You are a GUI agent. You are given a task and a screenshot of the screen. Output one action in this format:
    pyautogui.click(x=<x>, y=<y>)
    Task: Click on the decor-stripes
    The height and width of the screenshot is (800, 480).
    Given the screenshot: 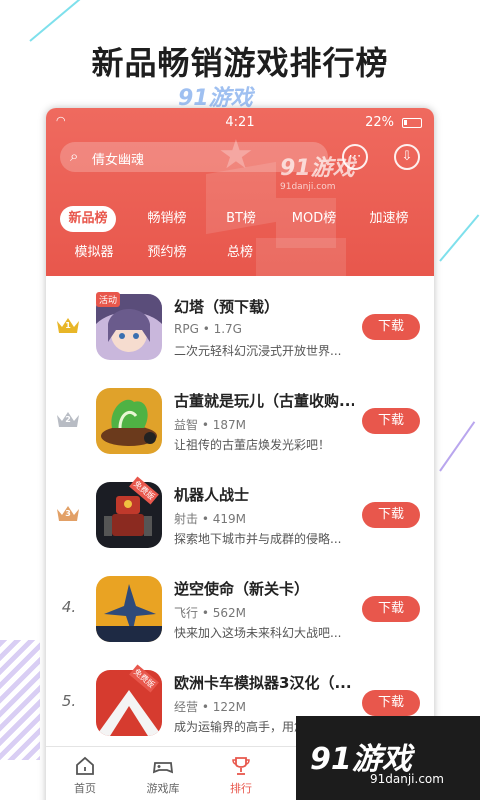 What is the action you would take?
    pyautogui.click(x=20, y=700)
    